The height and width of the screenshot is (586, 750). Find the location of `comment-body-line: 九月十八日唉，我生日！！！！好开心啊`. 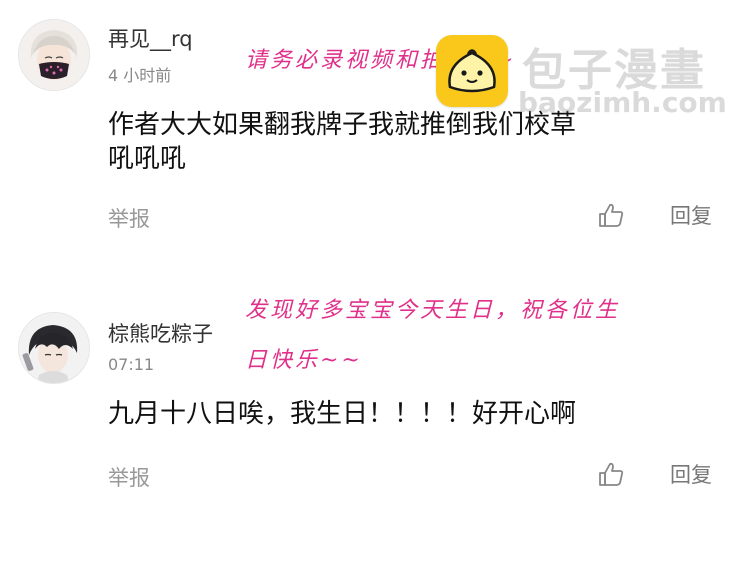

comment-body-line: 九月十八日唉，我生日！！！！好开心啊 is located at coordinates (342, 414).